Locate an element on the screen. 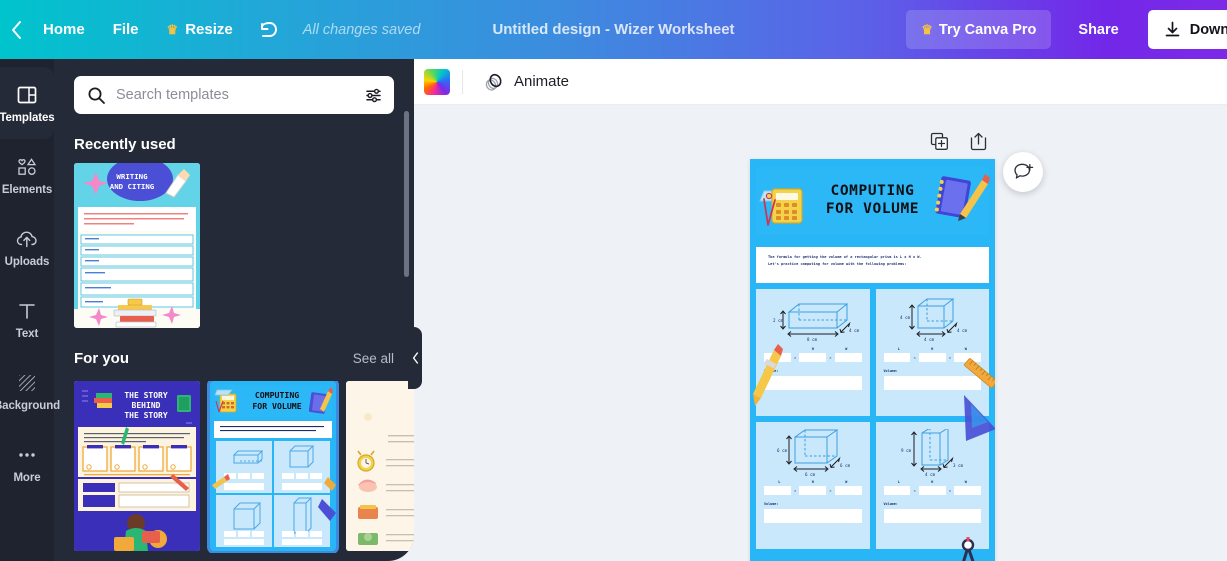 The width and height of the screenshot is (1227, 561). file-label: File is located at coordinates (125, 29).